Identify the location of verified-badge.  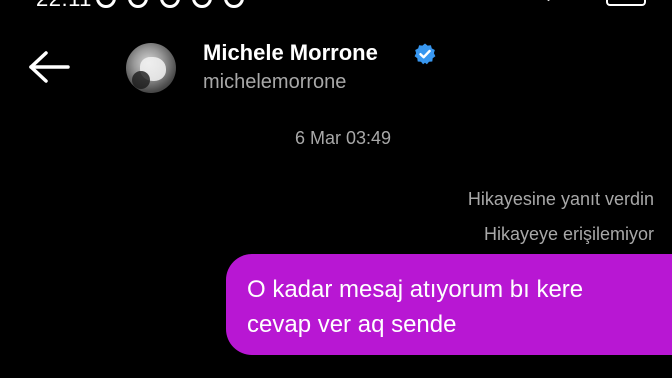
(425, 54).